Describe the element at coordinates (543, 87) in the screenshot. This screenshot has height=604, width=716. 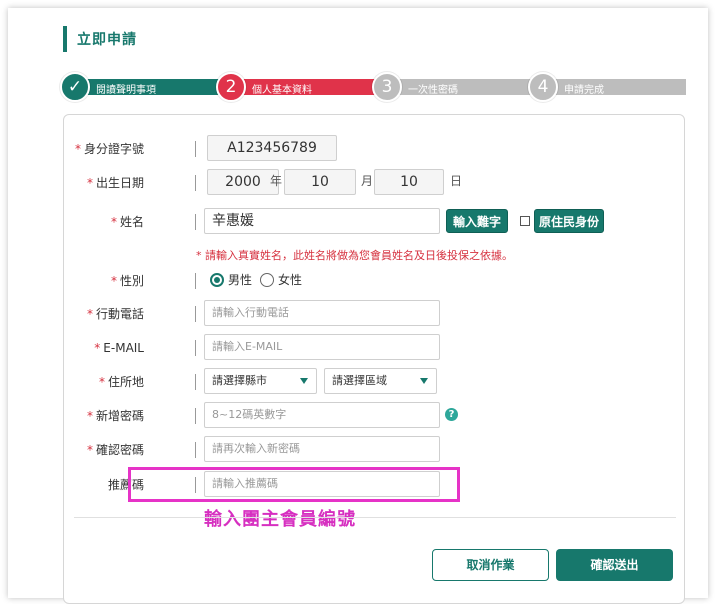
I see `step-4-number: 4` at that location.